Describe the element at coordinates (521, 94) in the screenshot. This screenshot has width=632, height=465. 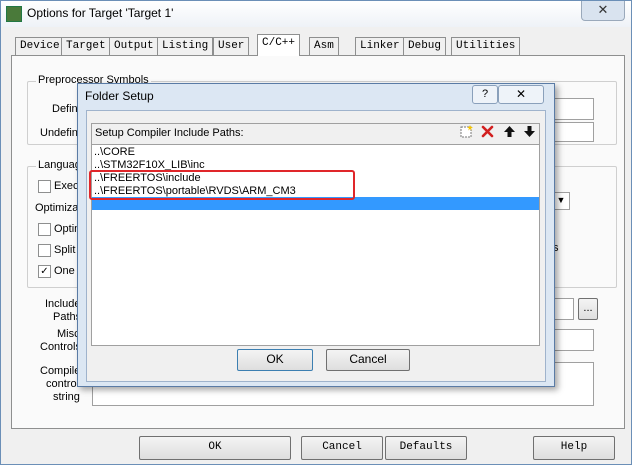
I see `dialog-close-button: ✕` at that location.